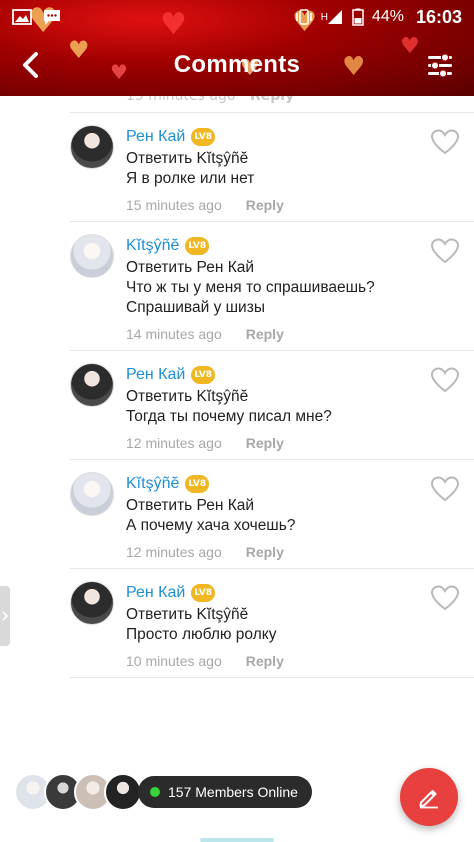 Image resolution: width=474 pixels, height=842 pixels. What do you see at coordinates (229, 416) in the screenshot?
I see `comment-text: Тогда ты почему писал мне?` at bounding box center [229, 416].